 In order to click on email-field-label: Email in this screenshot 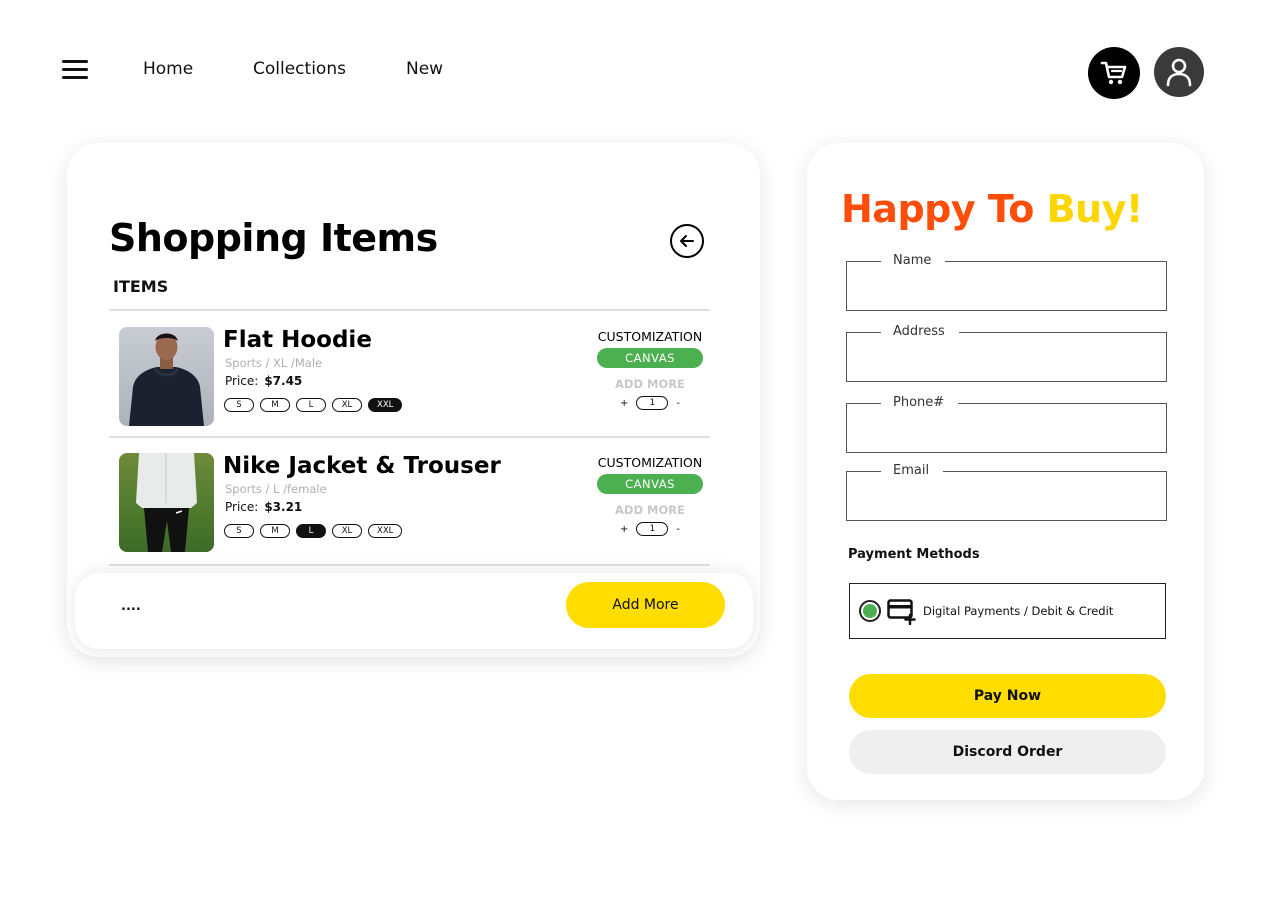, I will do `click(912, 471)`.